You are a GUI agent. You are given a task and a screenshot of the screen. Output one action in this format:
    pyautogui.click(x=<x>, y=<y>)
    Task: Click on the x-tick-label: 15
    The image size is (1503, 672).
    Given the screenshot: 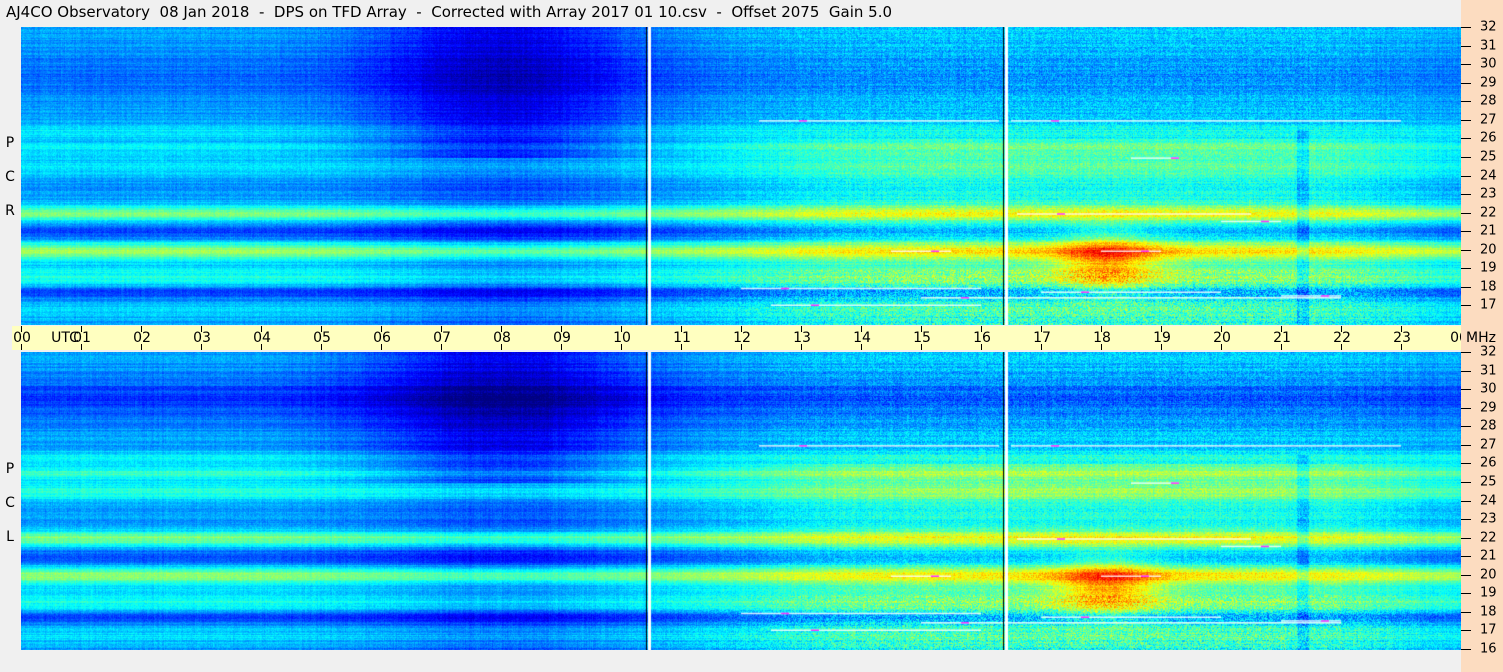 What is the action you would take?
    pyautogui.click(x=922, y=338)
    